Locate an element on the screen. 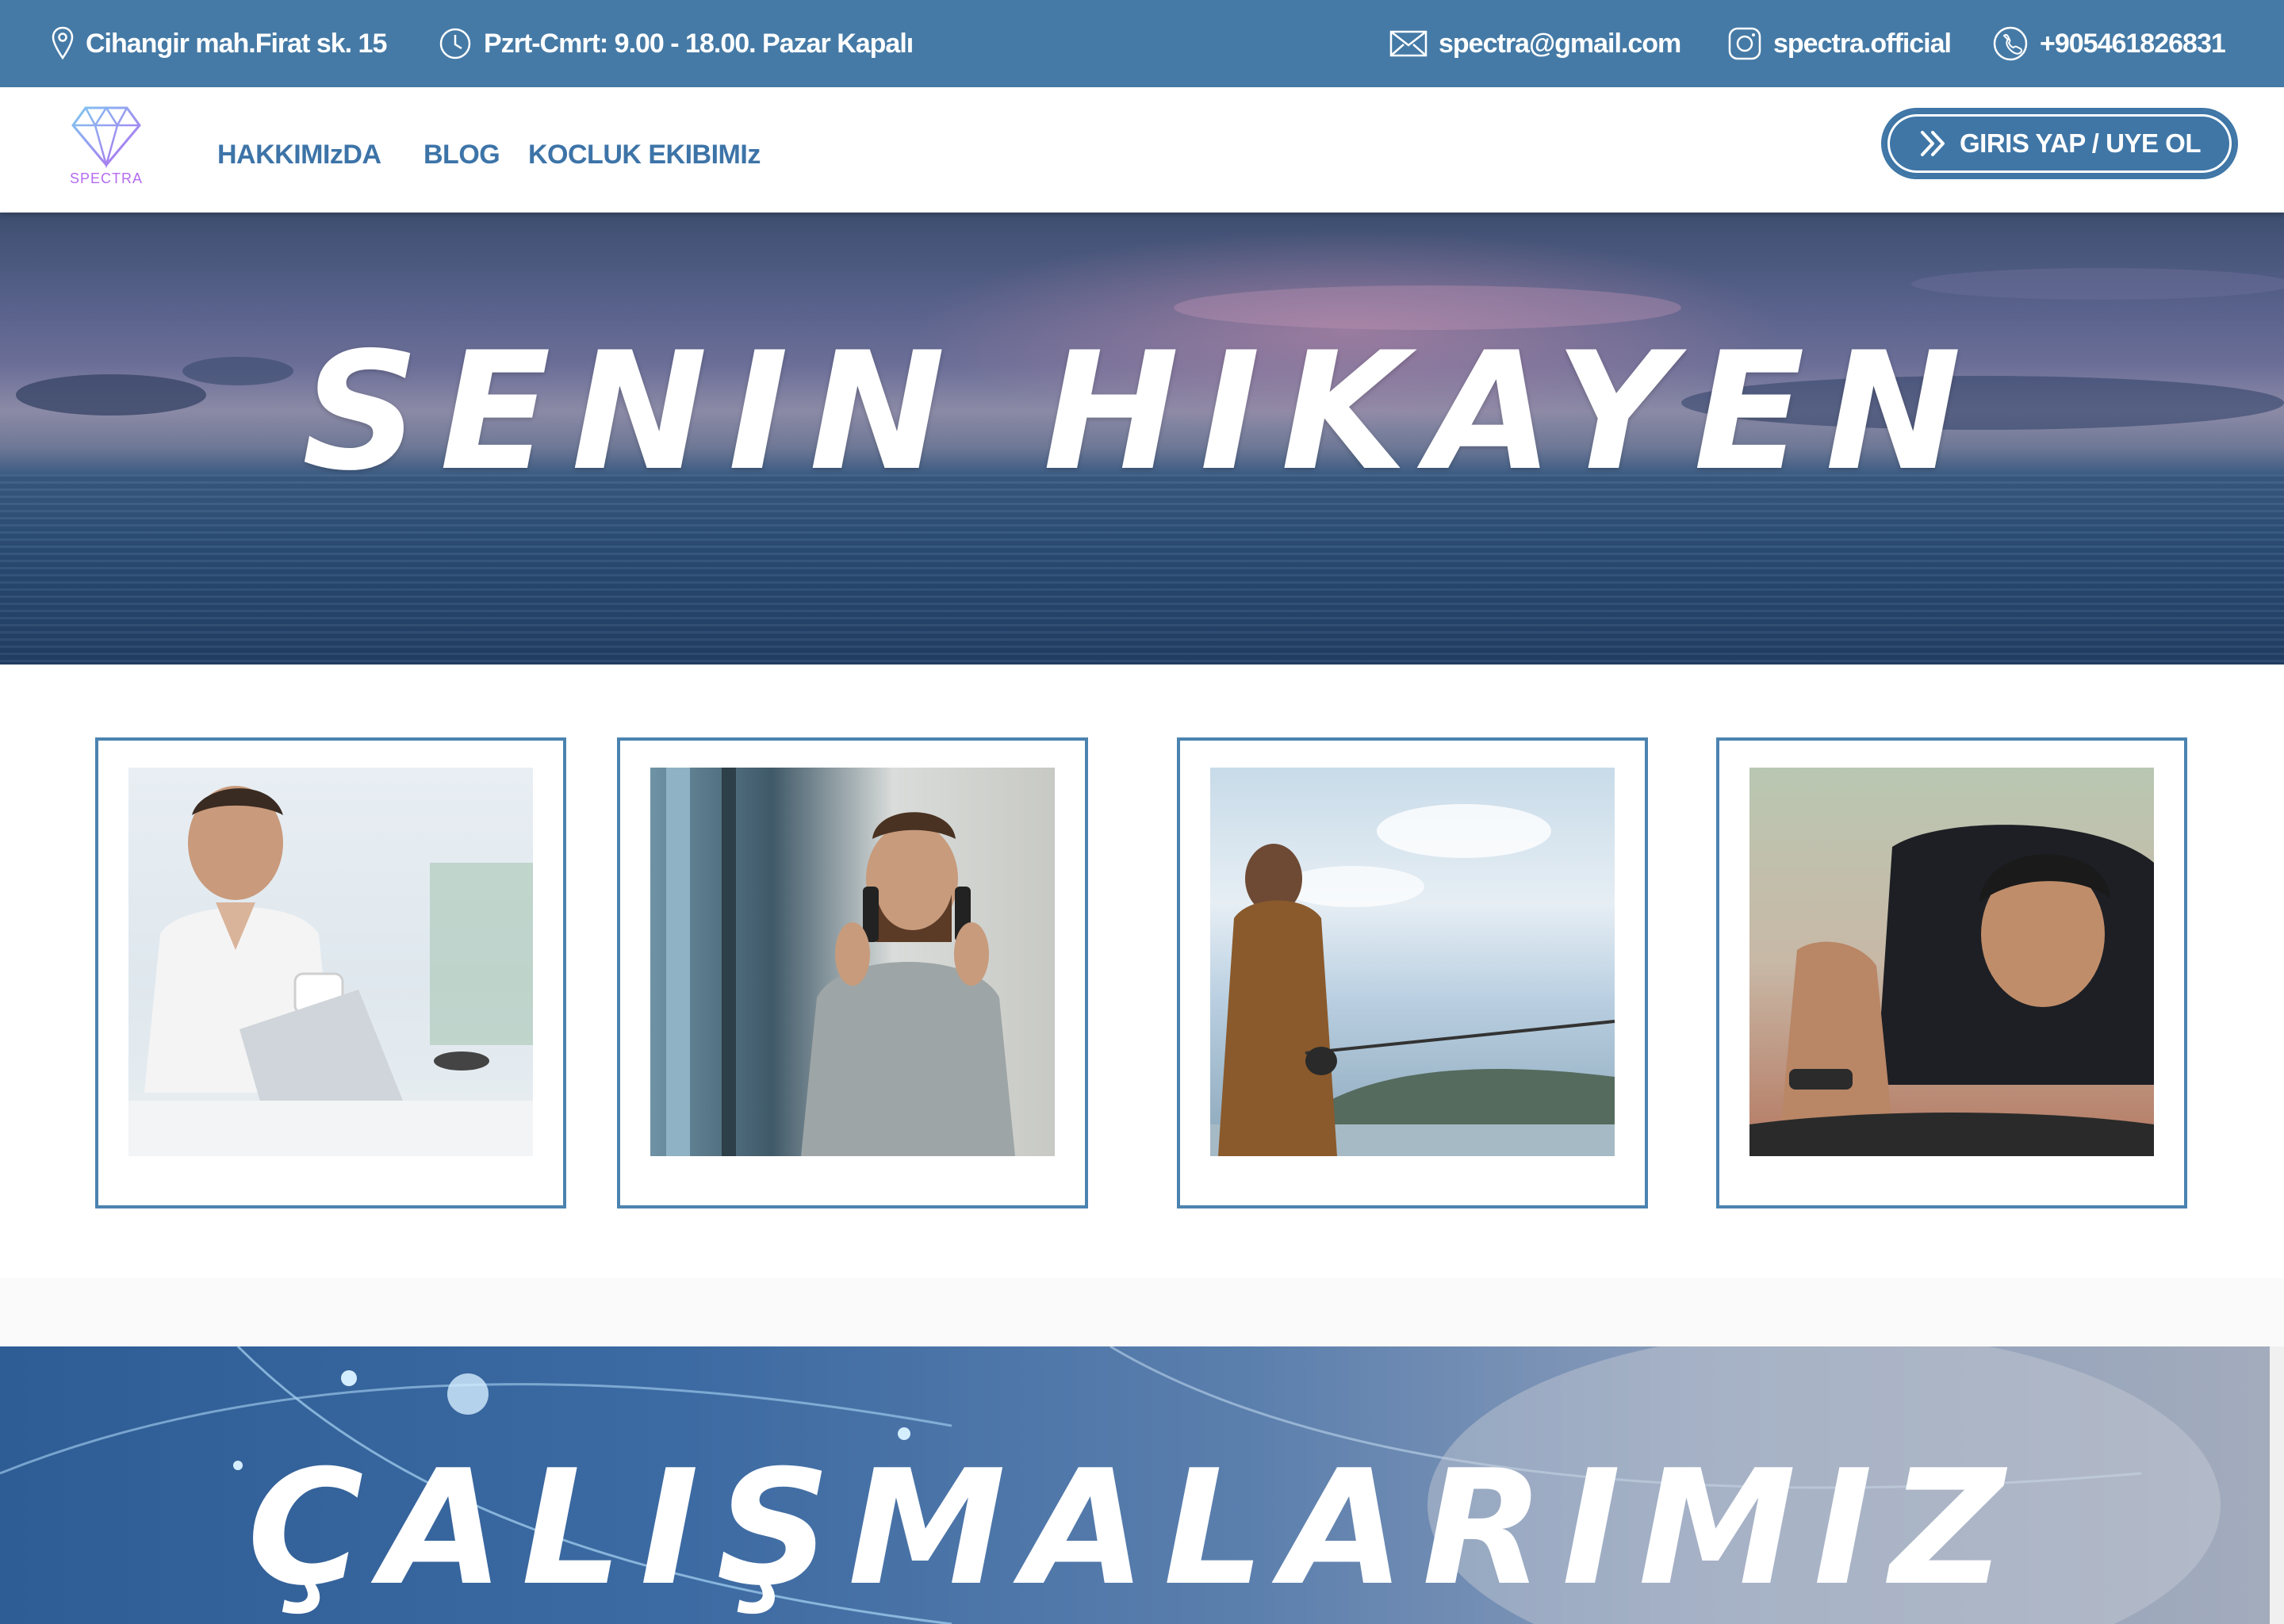  nav-link-blog: BLOG is located at coordinates (461, 155).